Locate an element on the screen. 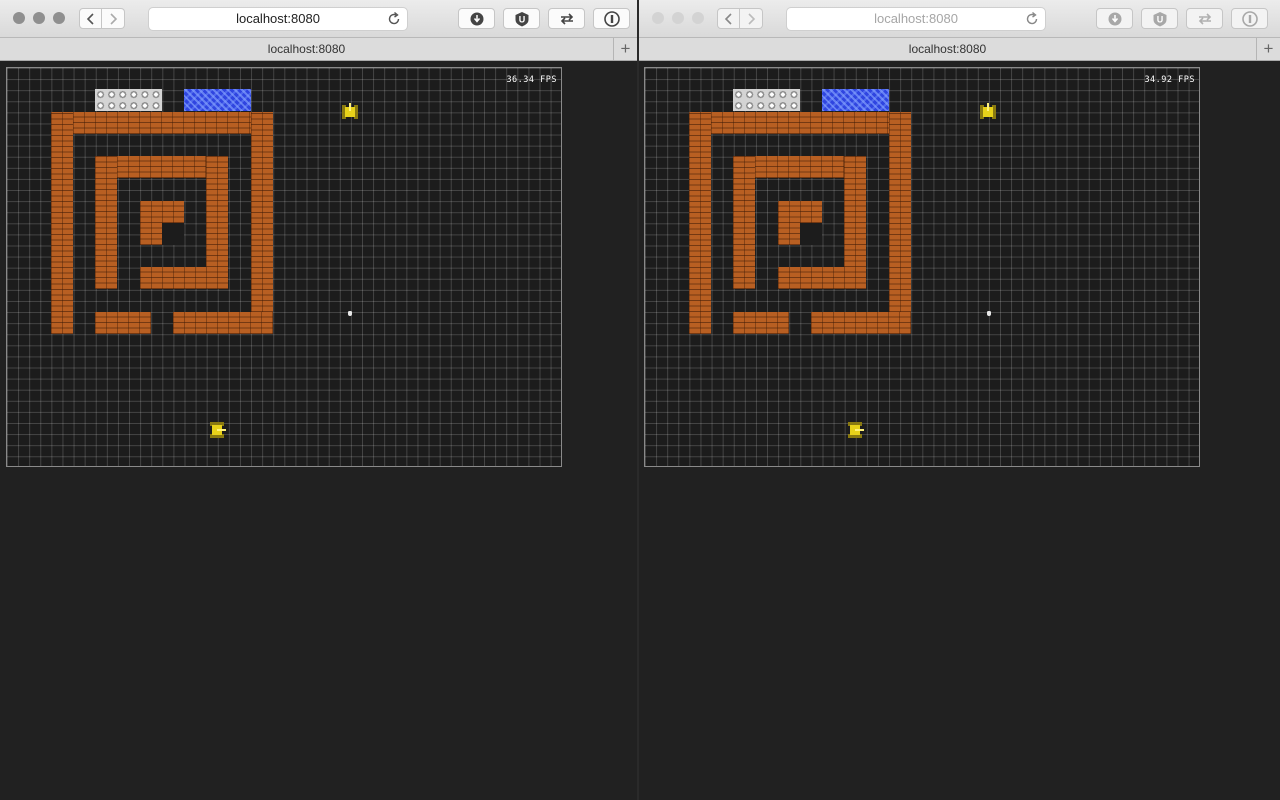 The height and width of the screenshot is (800, 1280). fps-counter: 34.92 FPS is located at coordinates (1169, 80).